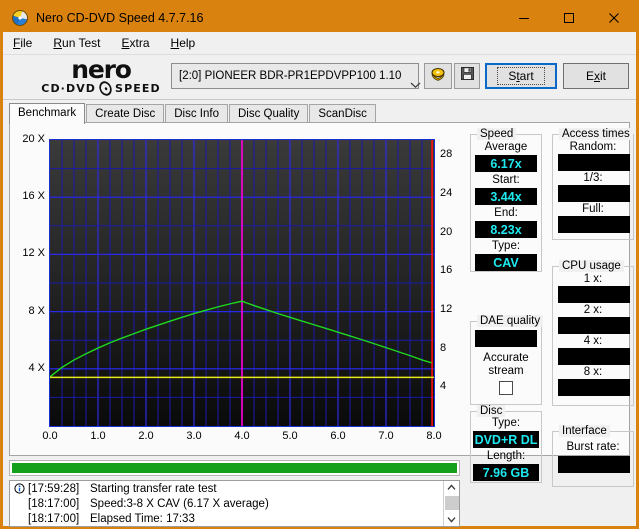 This screenshot has height=529, width=639. What do you see at coordinates (146, 436) in the screenshot?
I see `x-tick: 2.0` at bounding box center [146, 436].